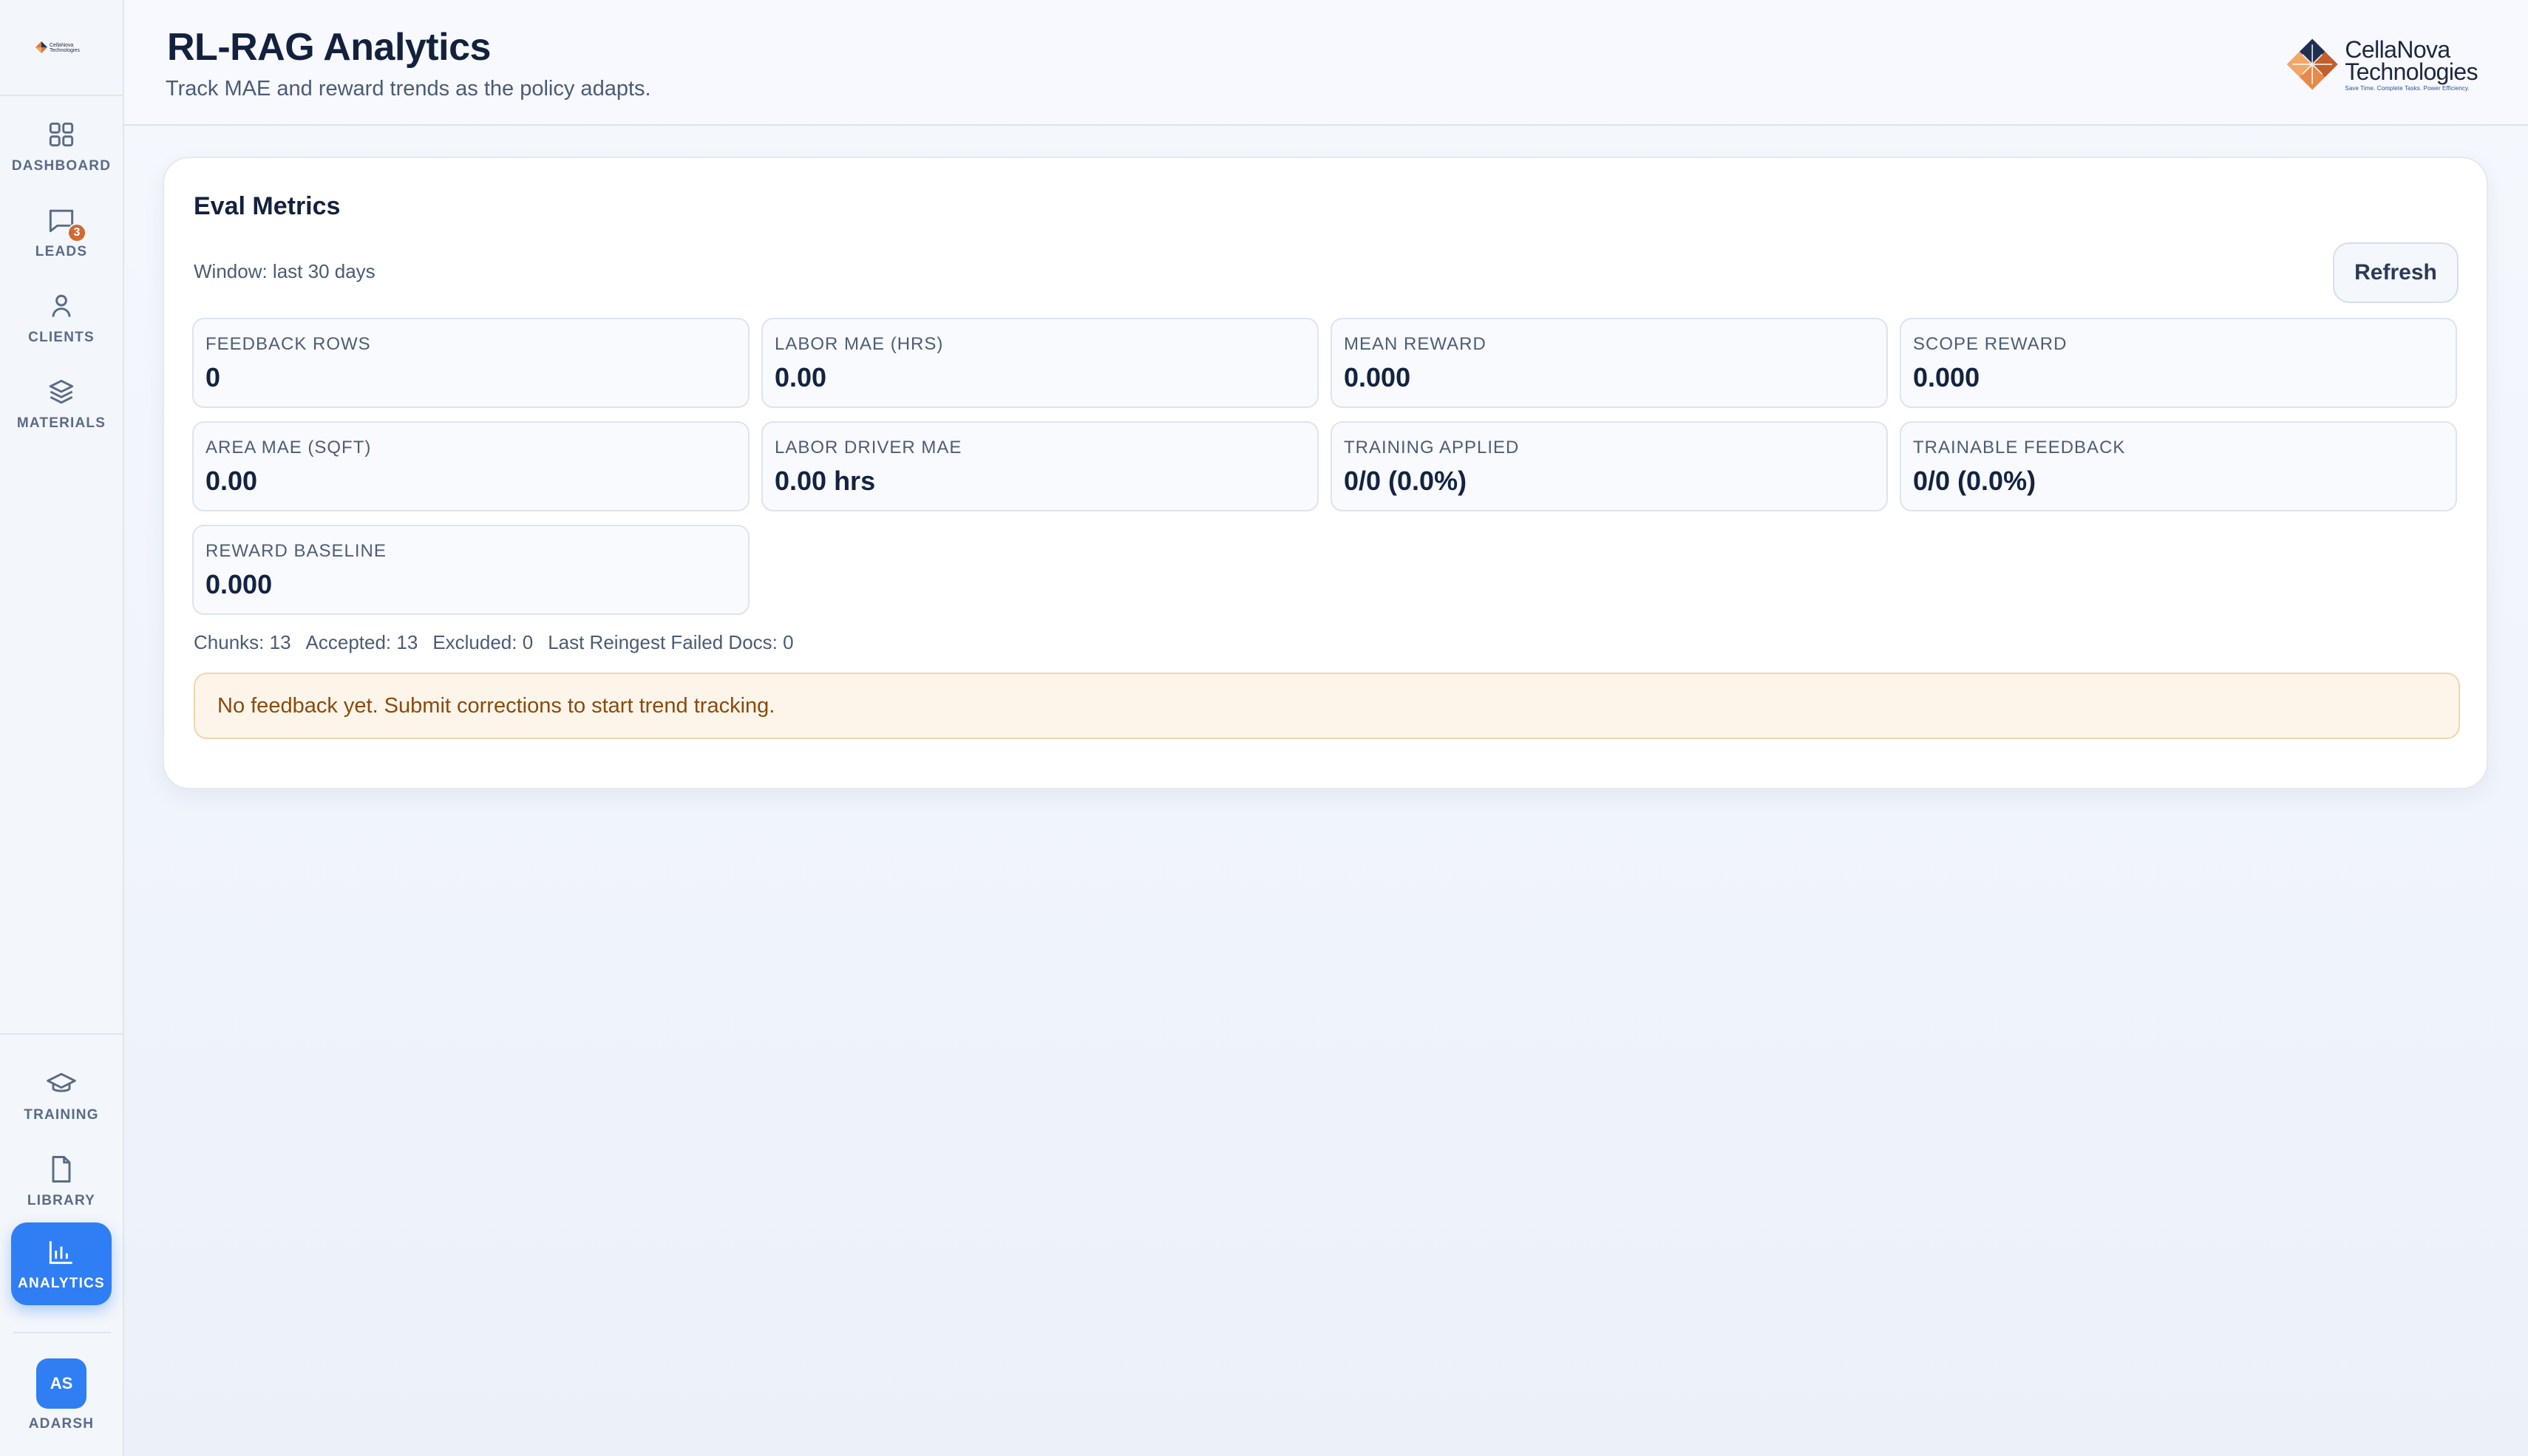 The height and width of the screenshot is (1456, 2528). Describe the element at coordinates (288, 447) in the screenshot. I see `metric-label: Area MAE (sqft)` at that location.